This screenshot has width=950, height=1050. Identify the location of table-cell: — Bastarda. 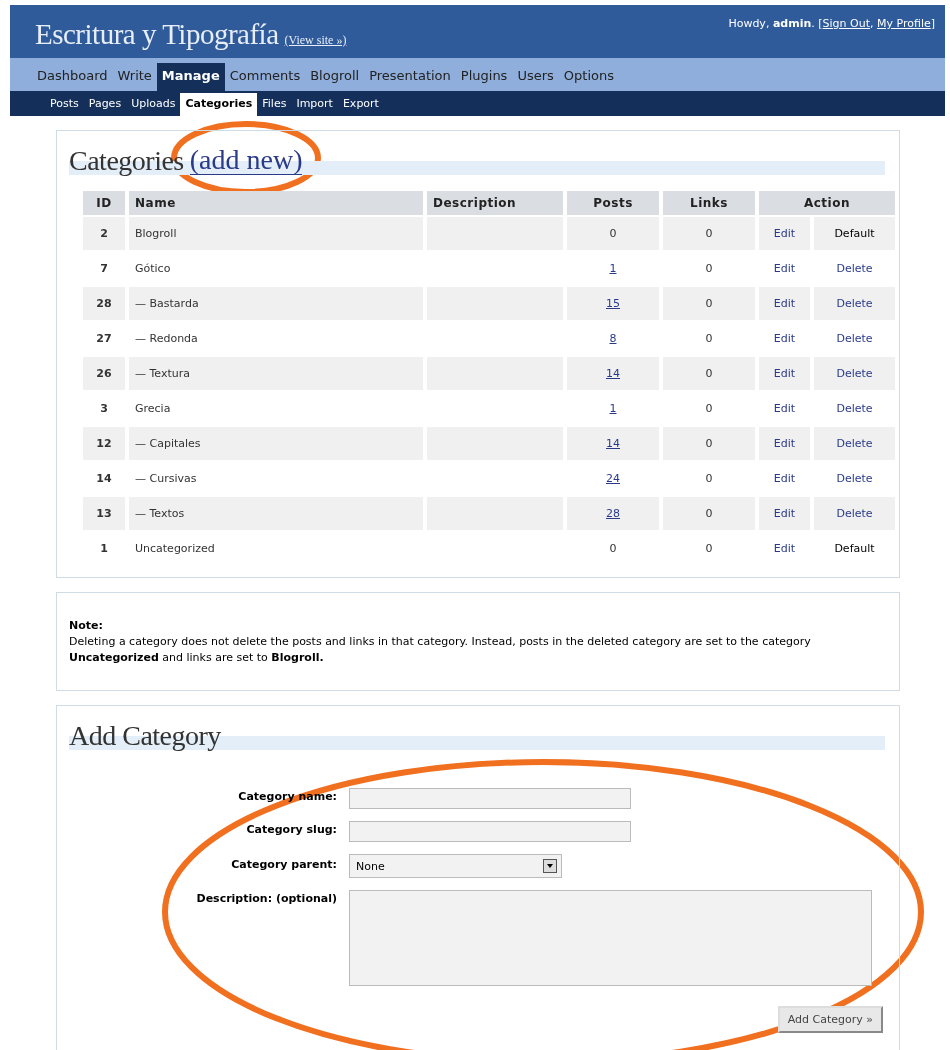
(276, 303).